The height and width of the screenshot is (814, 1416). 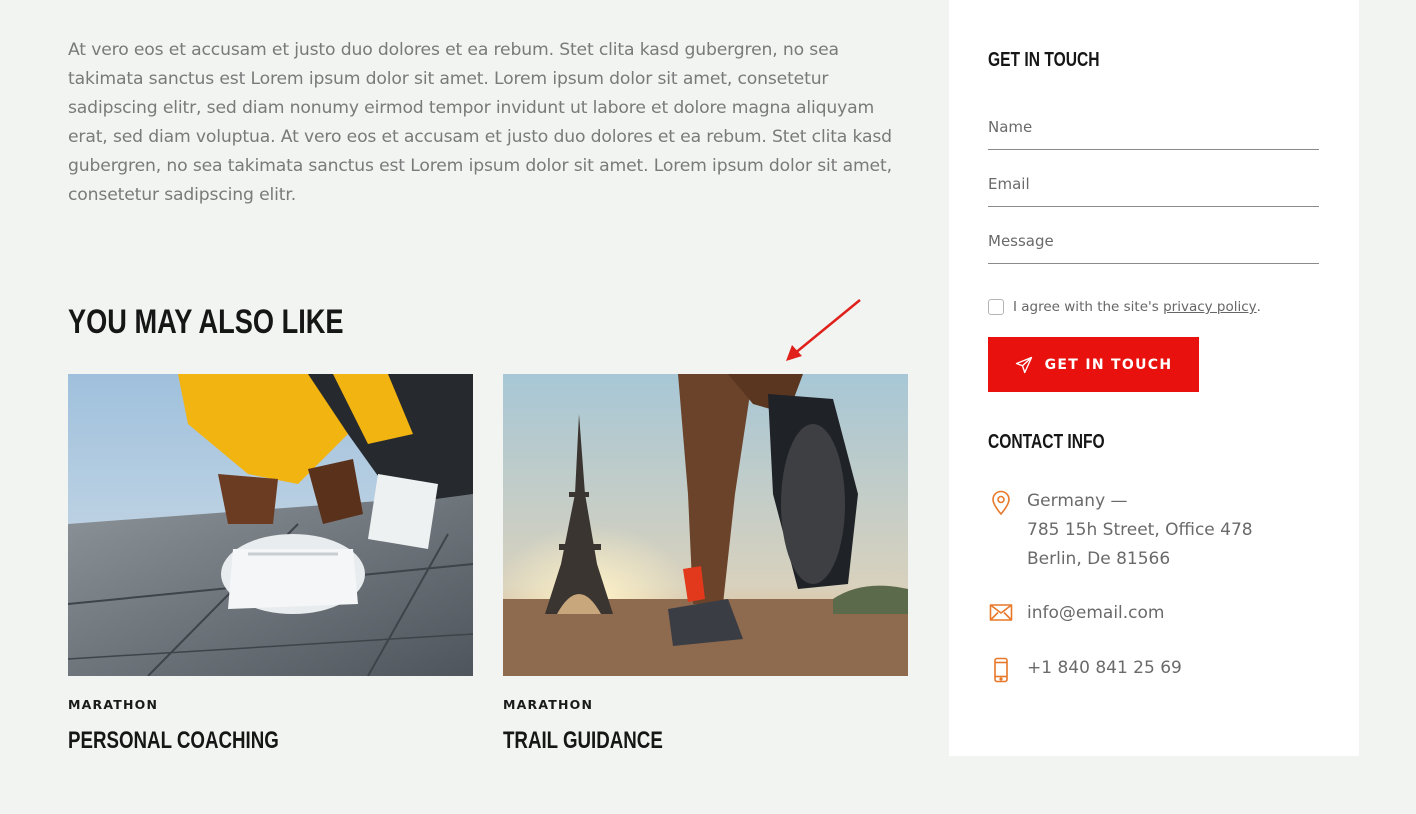 I want to click on privacy-consent: I agree with the site's privacy policy ., so click(x=1124, y=307).